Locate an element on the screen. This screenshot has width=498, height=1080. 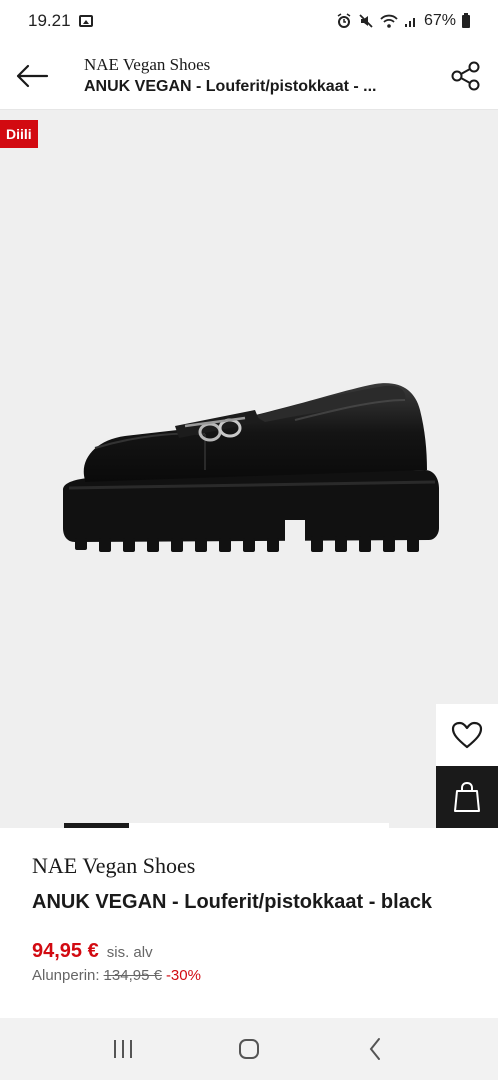
header-brand: NAE Vegan Shoes is located at coordinates (147, 64).